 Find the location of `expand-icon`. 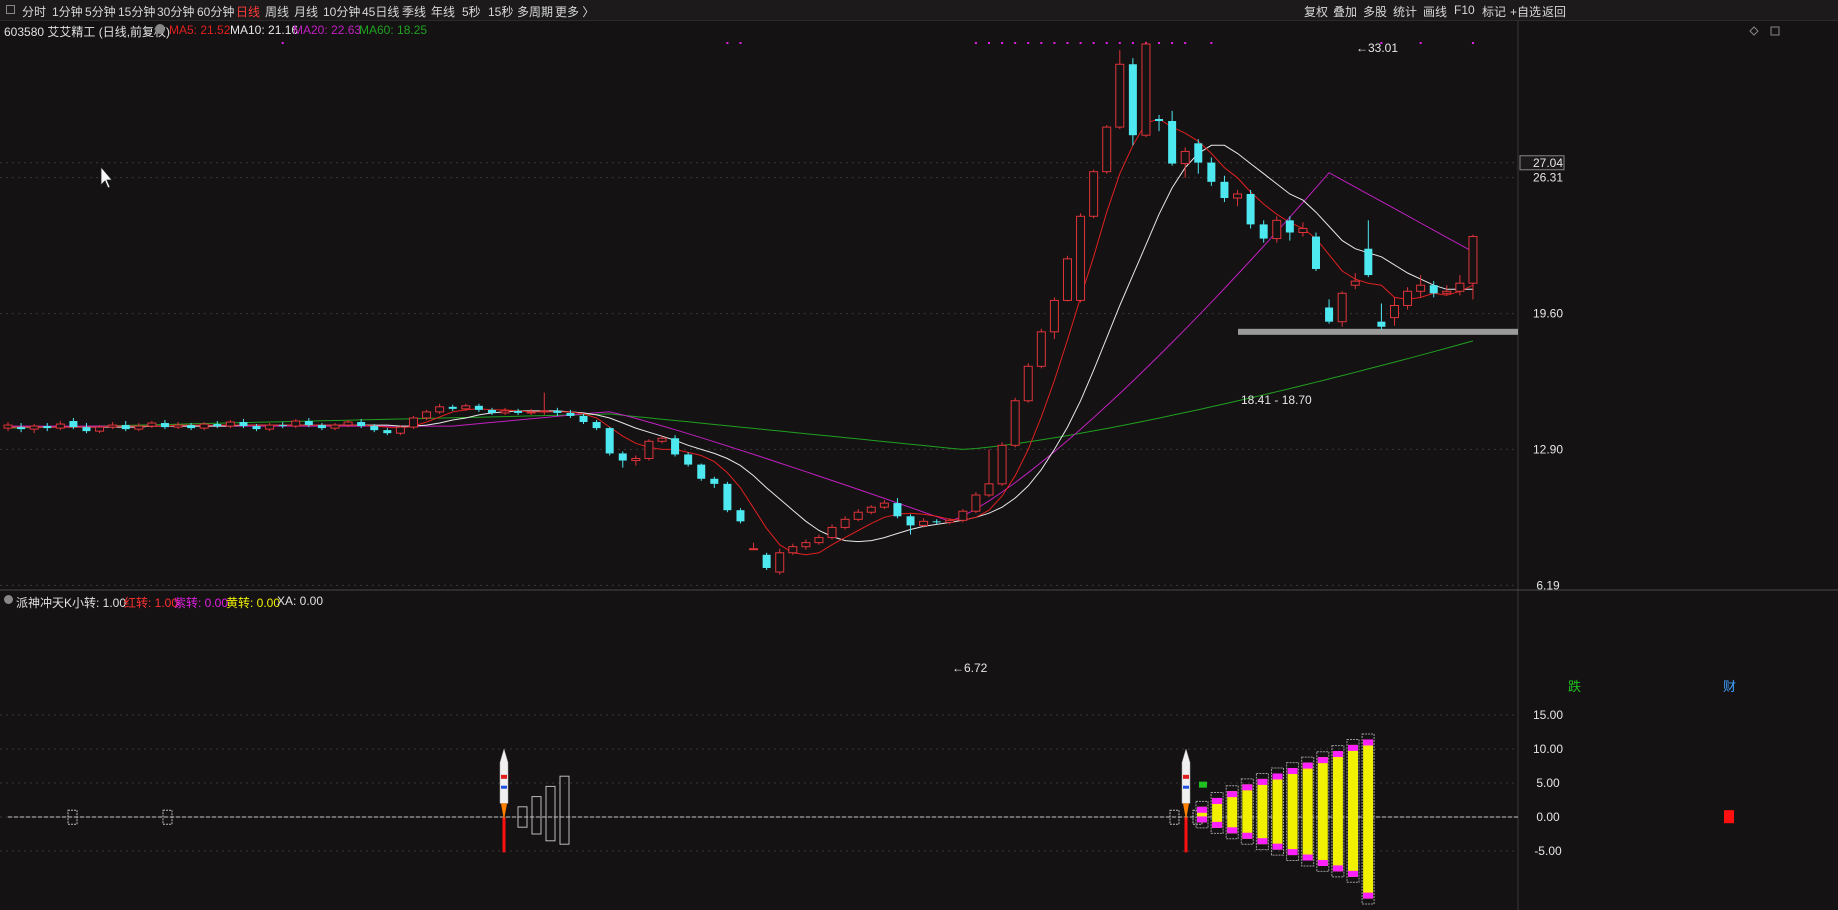

expand-icon is located at coordinates (1775, 31).